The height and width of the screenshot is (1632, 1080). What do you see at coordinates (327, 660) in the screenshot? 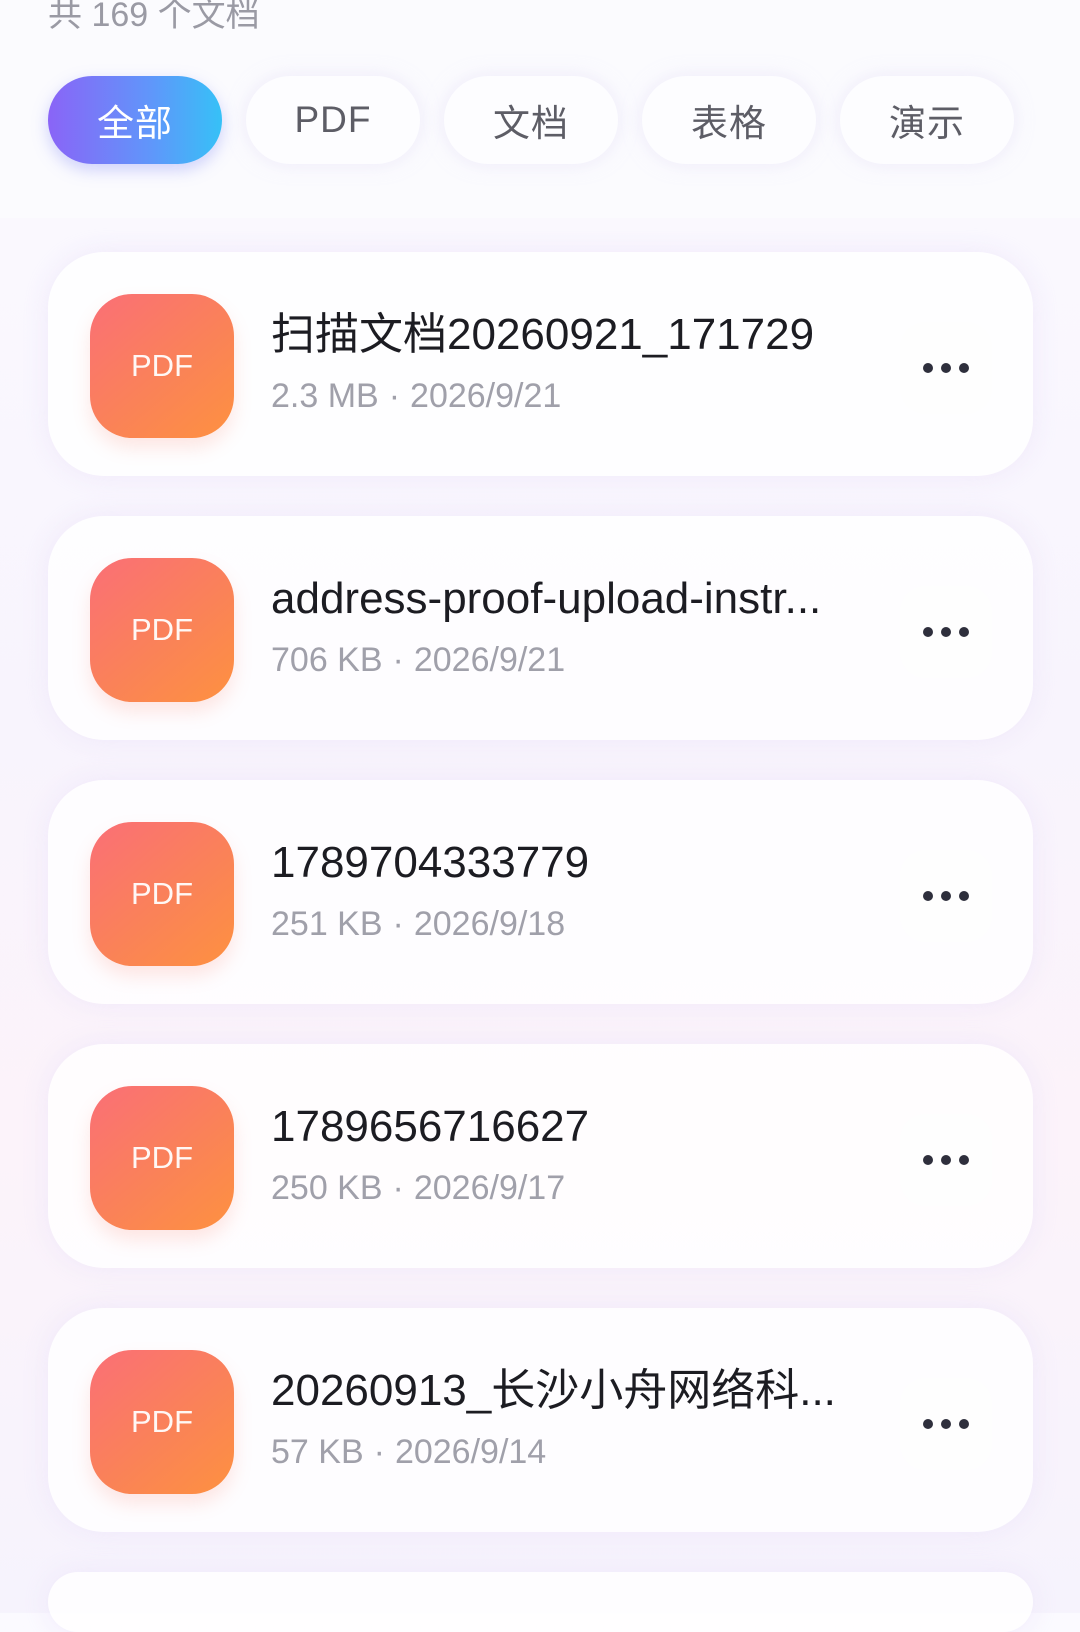
I see `file-size: 706 KB` at bounding box center [327, 660].